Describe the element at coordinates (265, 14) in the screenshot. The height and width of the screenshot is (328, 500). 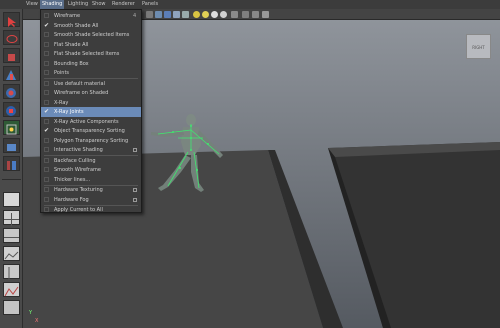
I see `resolution-gate-icon` at that location.